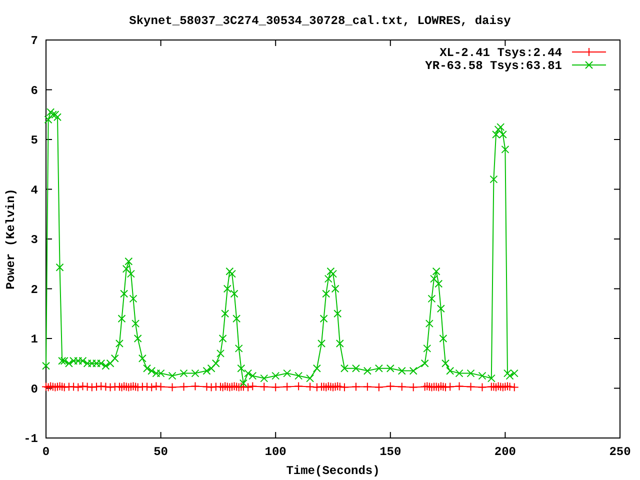 The width and height of the screenshot is (640, 480). Describe the element at coordinates (161, 452) in the screenshot. I see `x-tick-label: 50` at that location.